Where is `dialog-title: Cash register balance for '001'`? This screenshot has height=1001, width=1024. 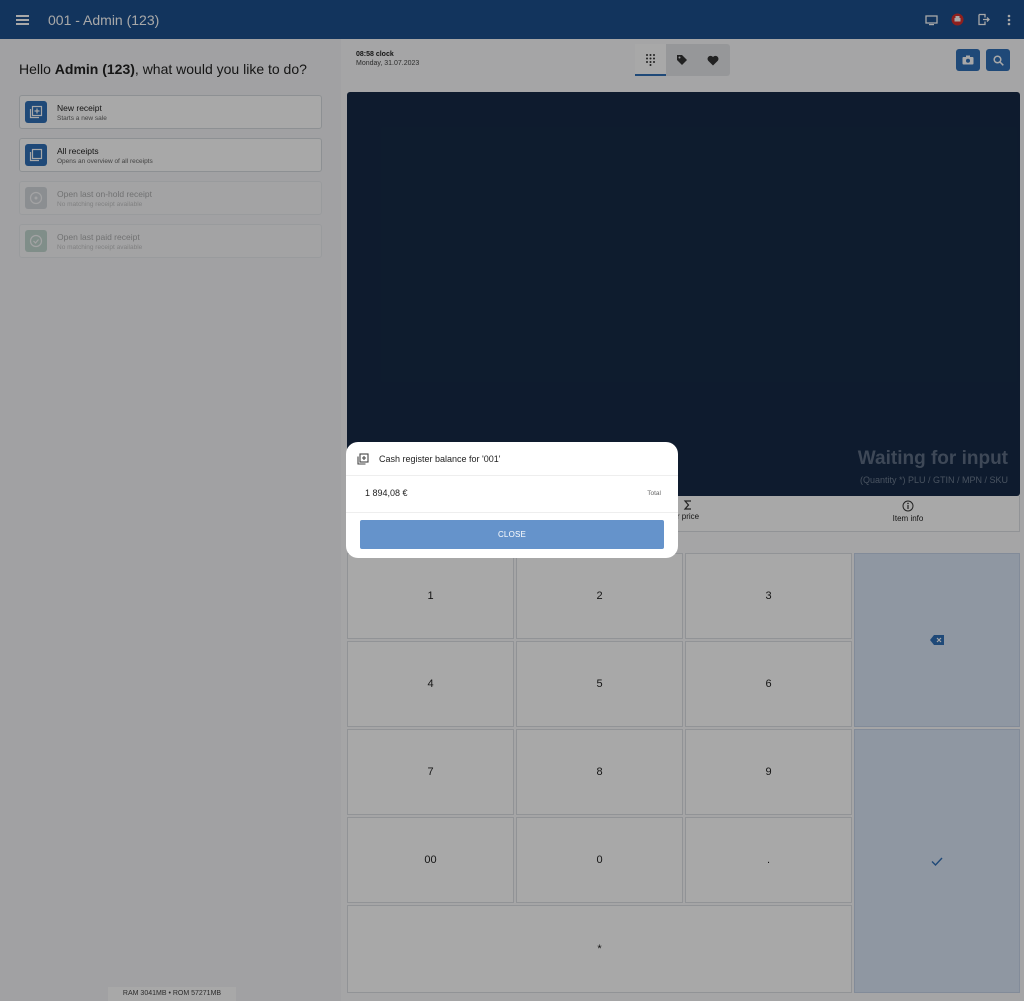 dialog-title: Cash register balance for '001' is located at coordinates (440, 458).